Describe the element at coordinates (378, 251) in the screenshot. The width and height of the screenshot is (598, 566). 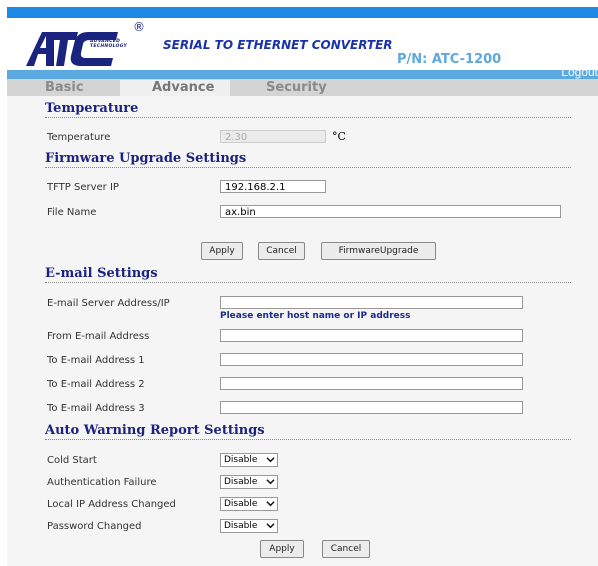
I see `firmware-upgrade-button: FirmwareUpgrade` at that location.